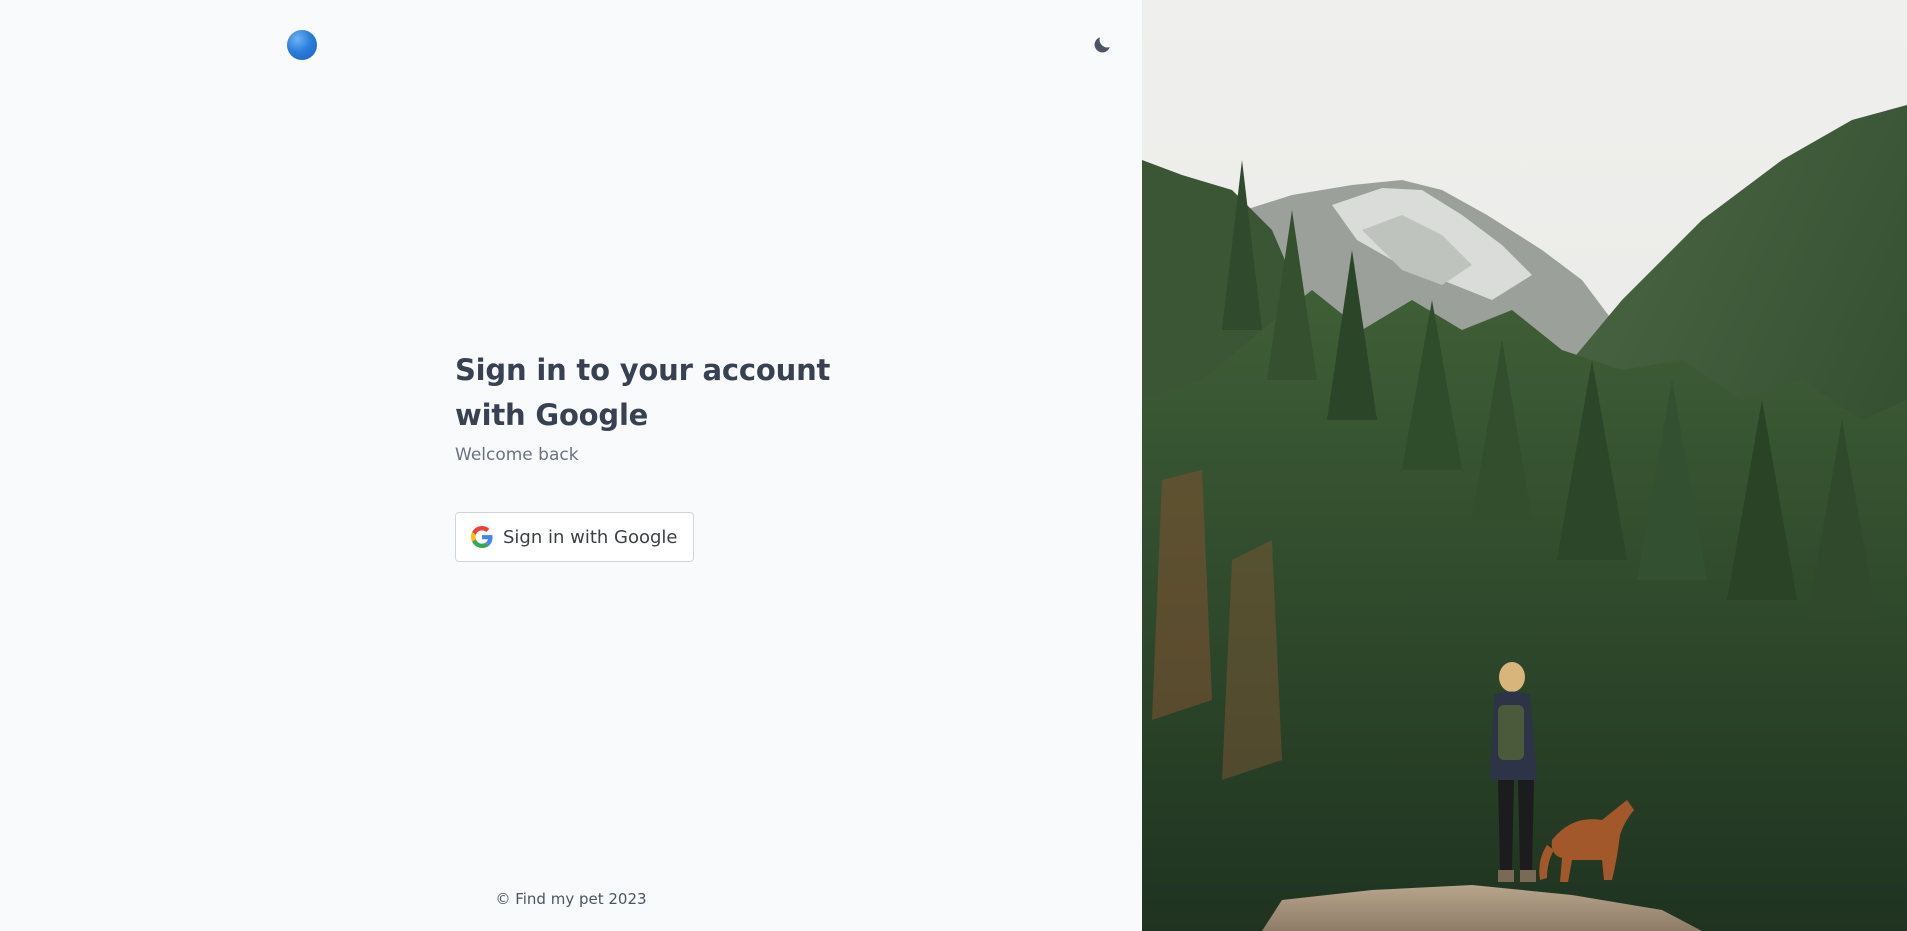  I want to click on page-title: Sign in to your account with Google, so click(643, 392).